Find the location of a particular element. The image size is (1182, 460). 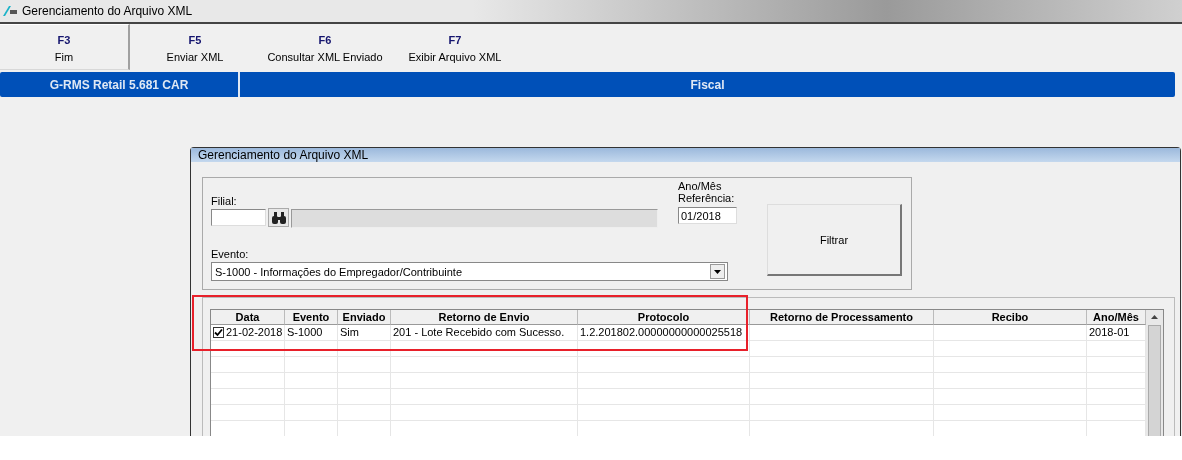

filter-button: Filtrar is located at coordinates (834, 240).